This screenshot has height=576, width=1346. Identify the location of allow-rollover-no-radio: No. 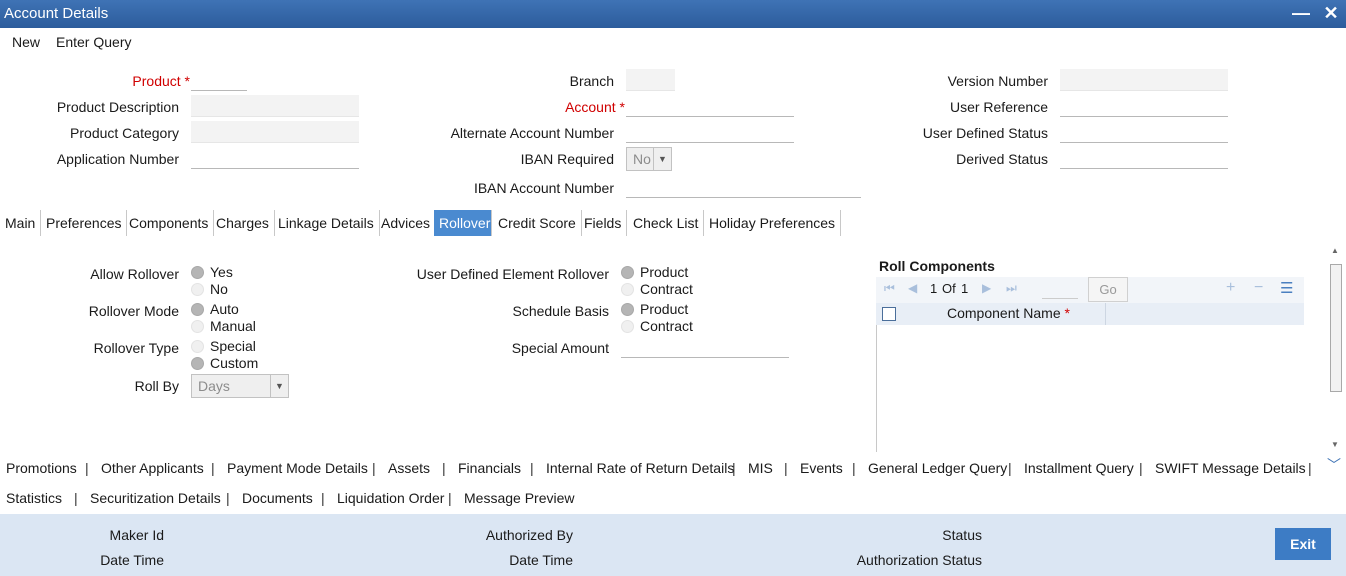
(209, 289).